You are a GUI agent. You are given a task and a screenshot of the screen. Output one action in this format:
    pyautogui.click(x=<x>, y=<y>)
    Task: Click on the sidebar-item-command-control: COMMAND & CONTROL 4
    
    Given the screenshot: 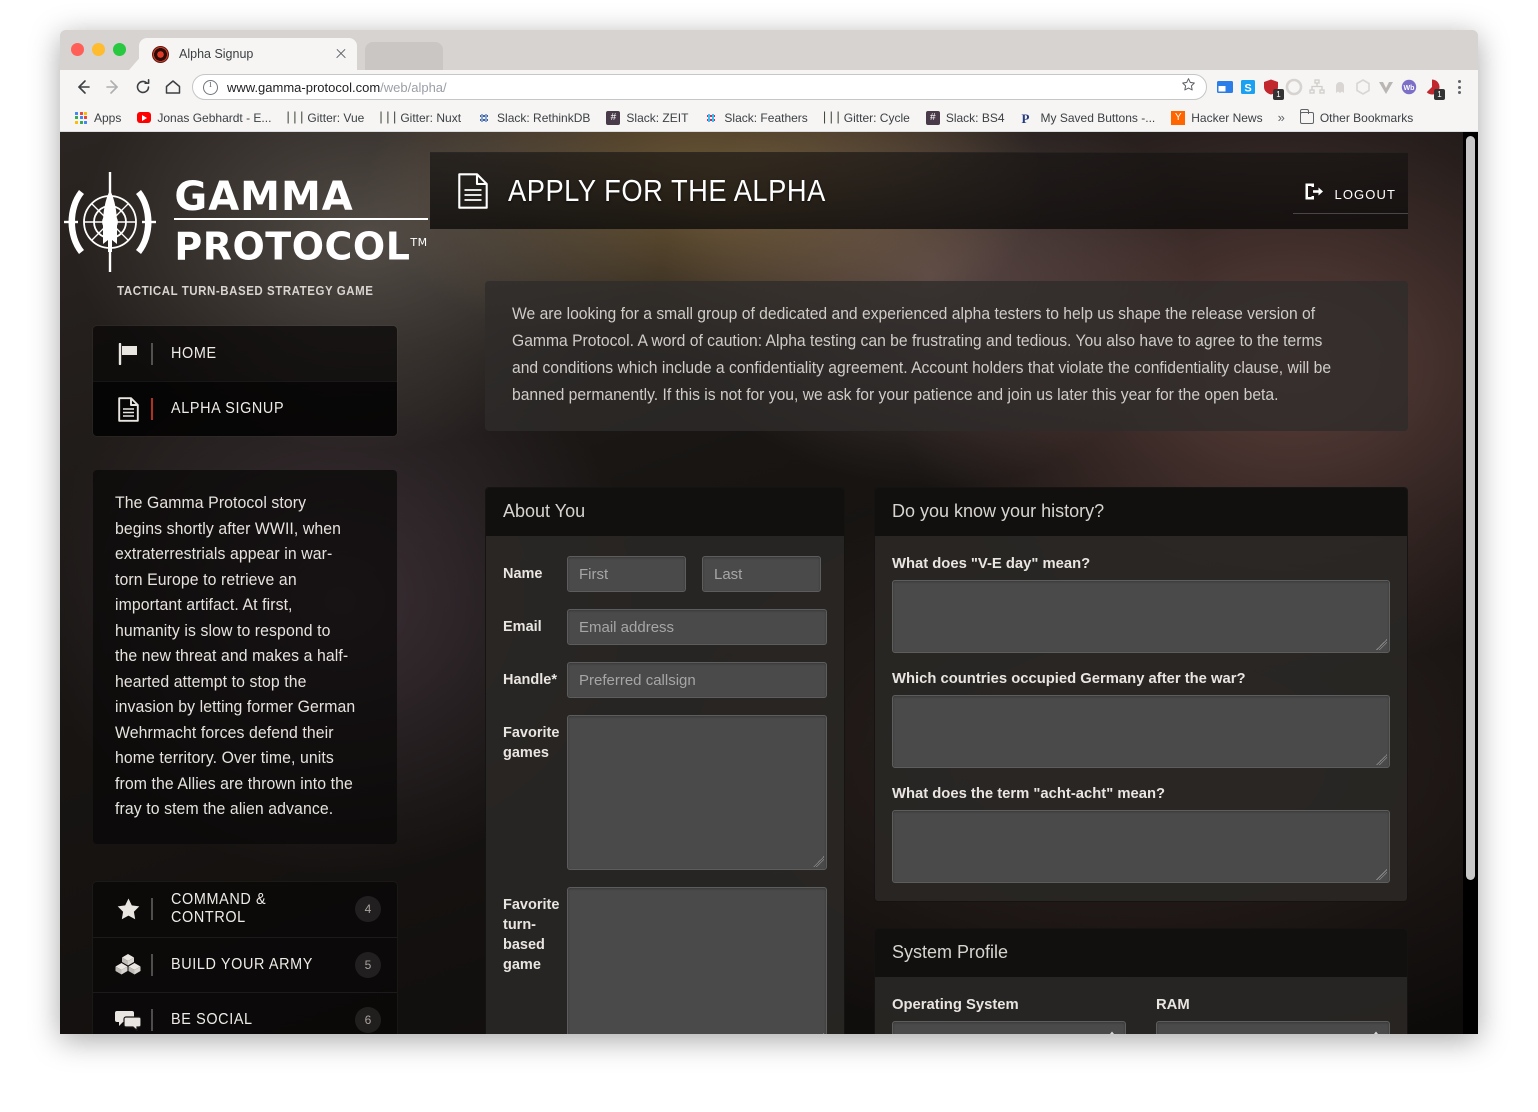 What is the action you would take?
    pyautogui.click(x=245, y=909)
    